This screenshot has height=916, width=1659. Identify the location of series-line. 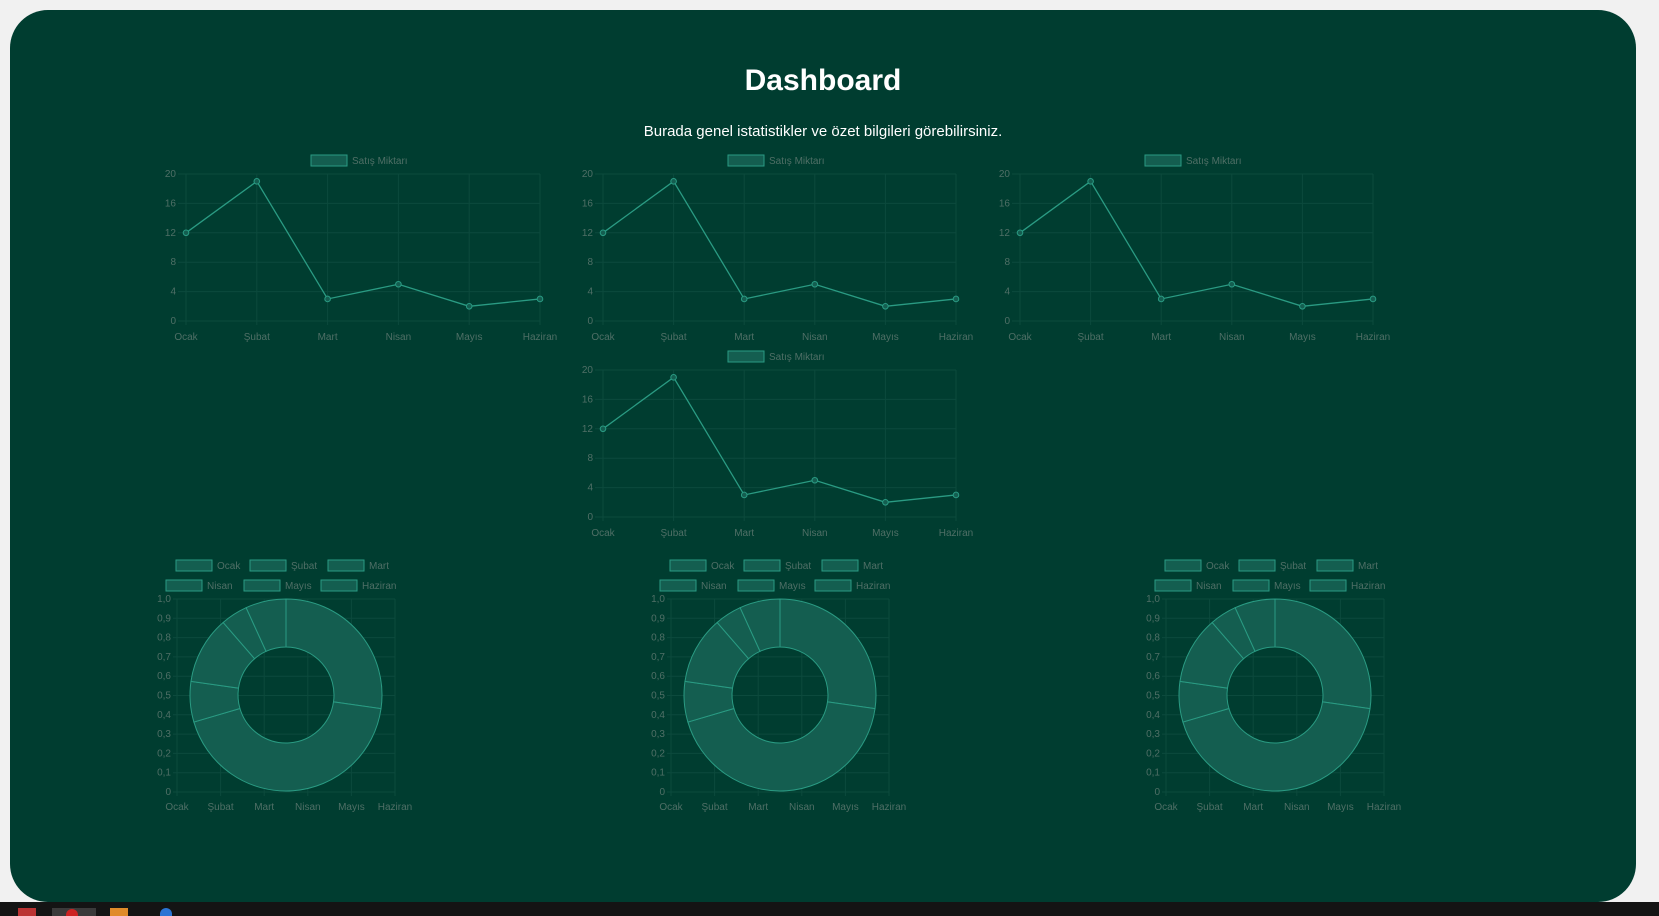
(779, 243).